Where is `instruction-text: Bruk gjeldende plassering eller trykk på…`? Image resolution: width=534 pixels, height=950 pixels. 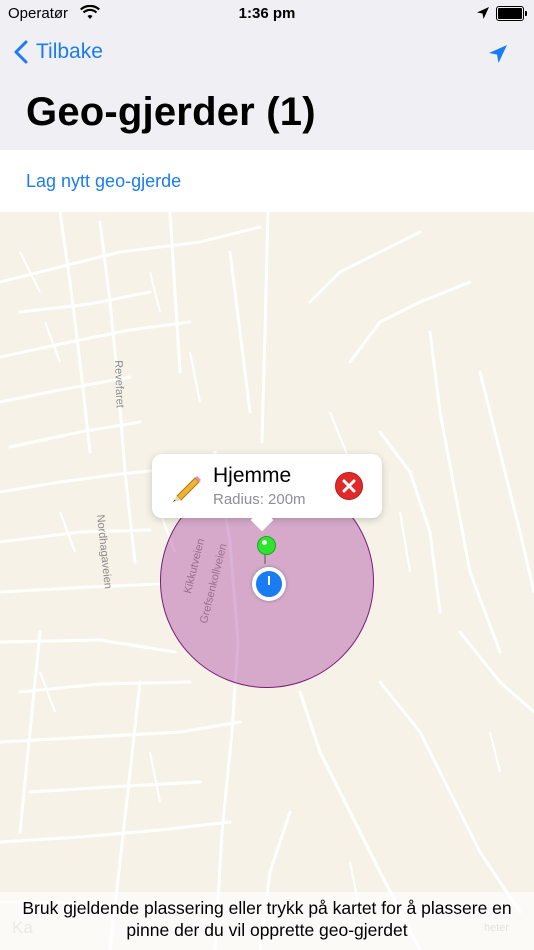 instruction-text: Bruk gjeldende plassering eller trykk på… is located at coordinates (267, 921).